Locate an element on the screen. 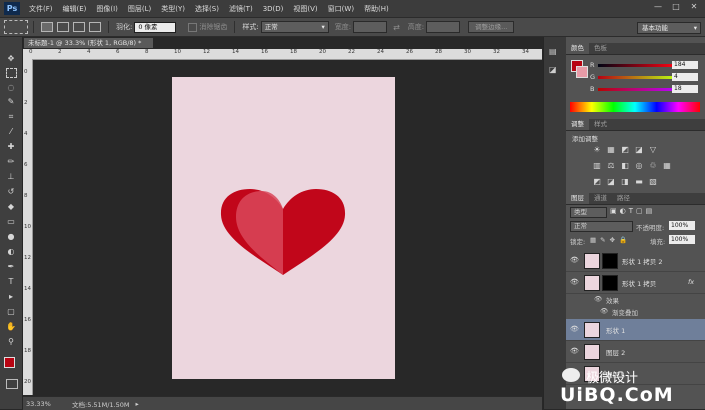 Image resolution: width=705 pixels, height=410 pixels. menu-select: 选择(S) is located at coordinates (207, 9).